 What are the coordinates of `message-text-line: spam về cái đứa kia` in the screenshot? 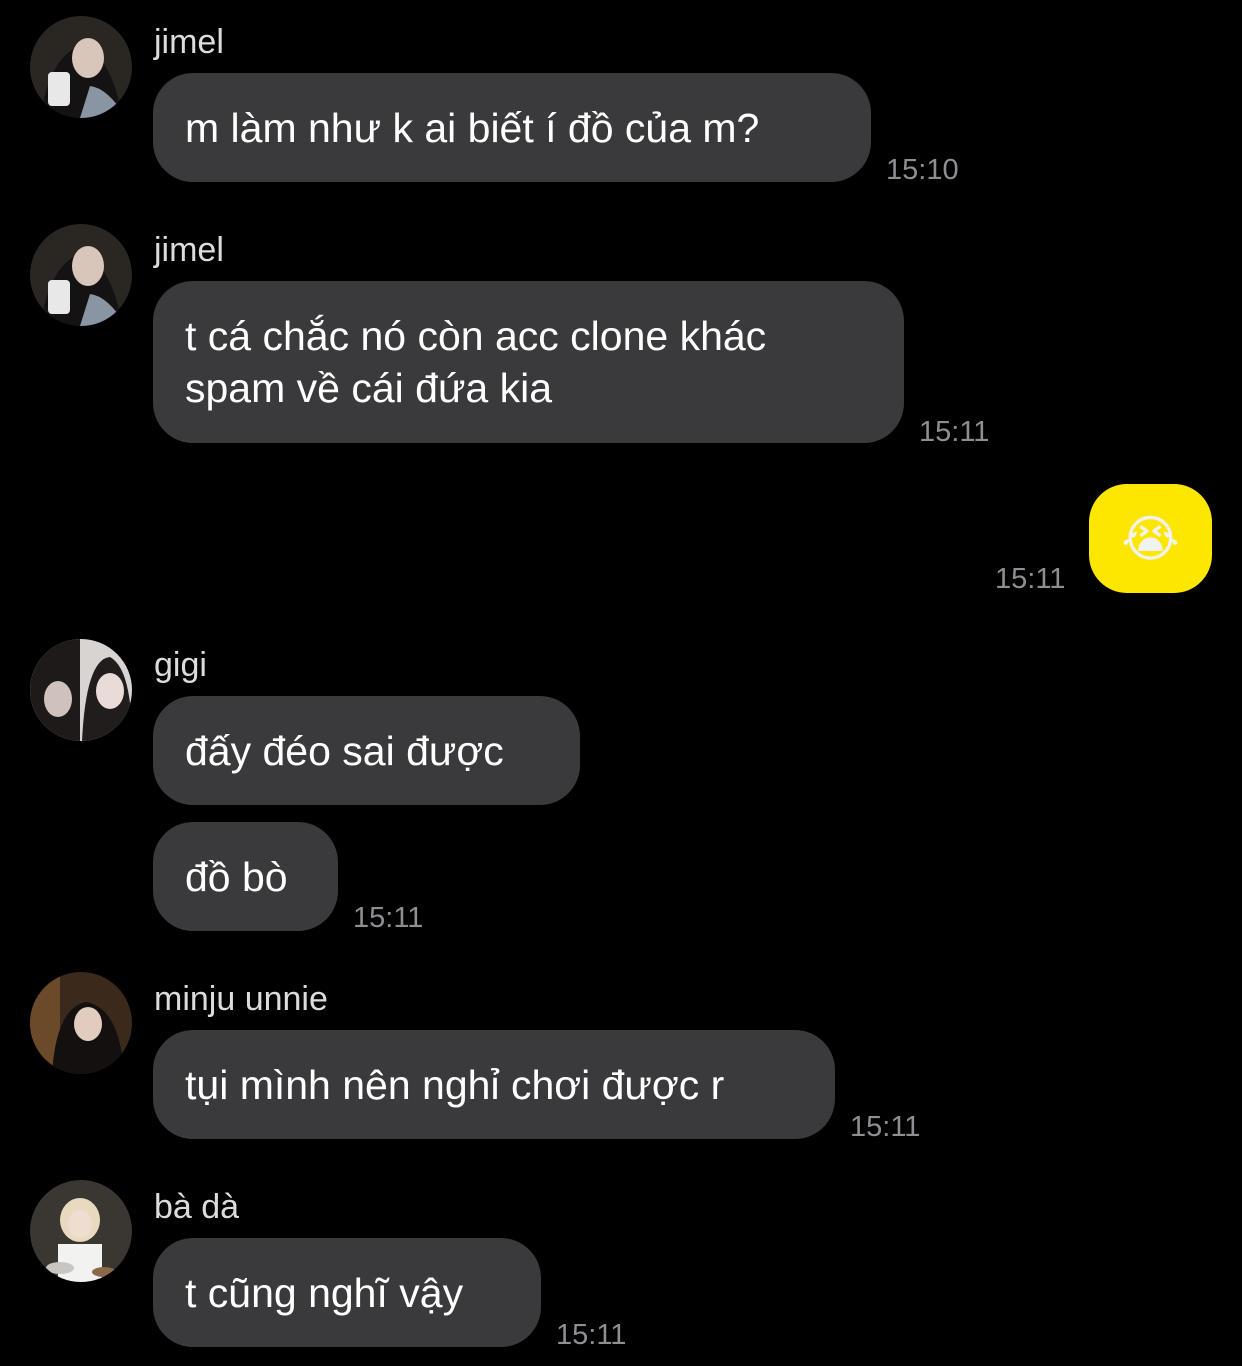 It's located at (368, 388).